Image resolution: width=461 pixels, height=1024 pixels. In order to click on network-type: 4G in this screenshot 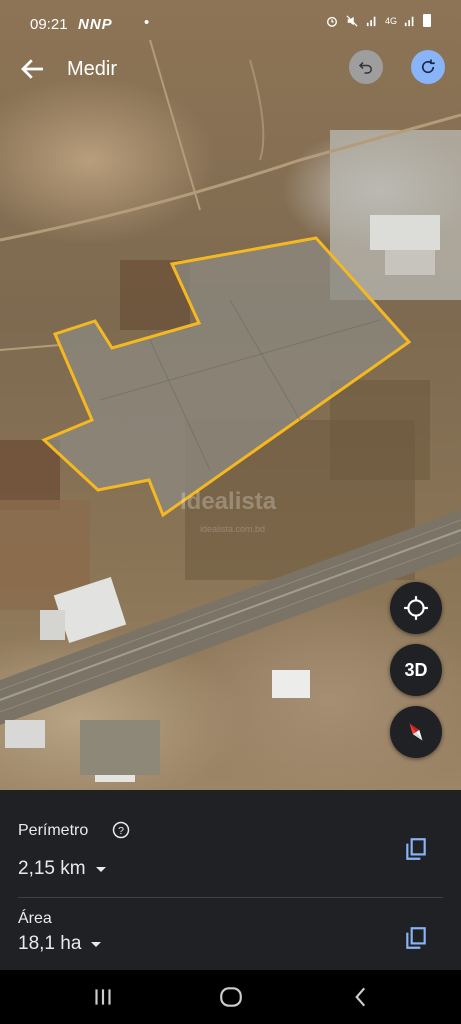, I will do `click(390, 20)`.